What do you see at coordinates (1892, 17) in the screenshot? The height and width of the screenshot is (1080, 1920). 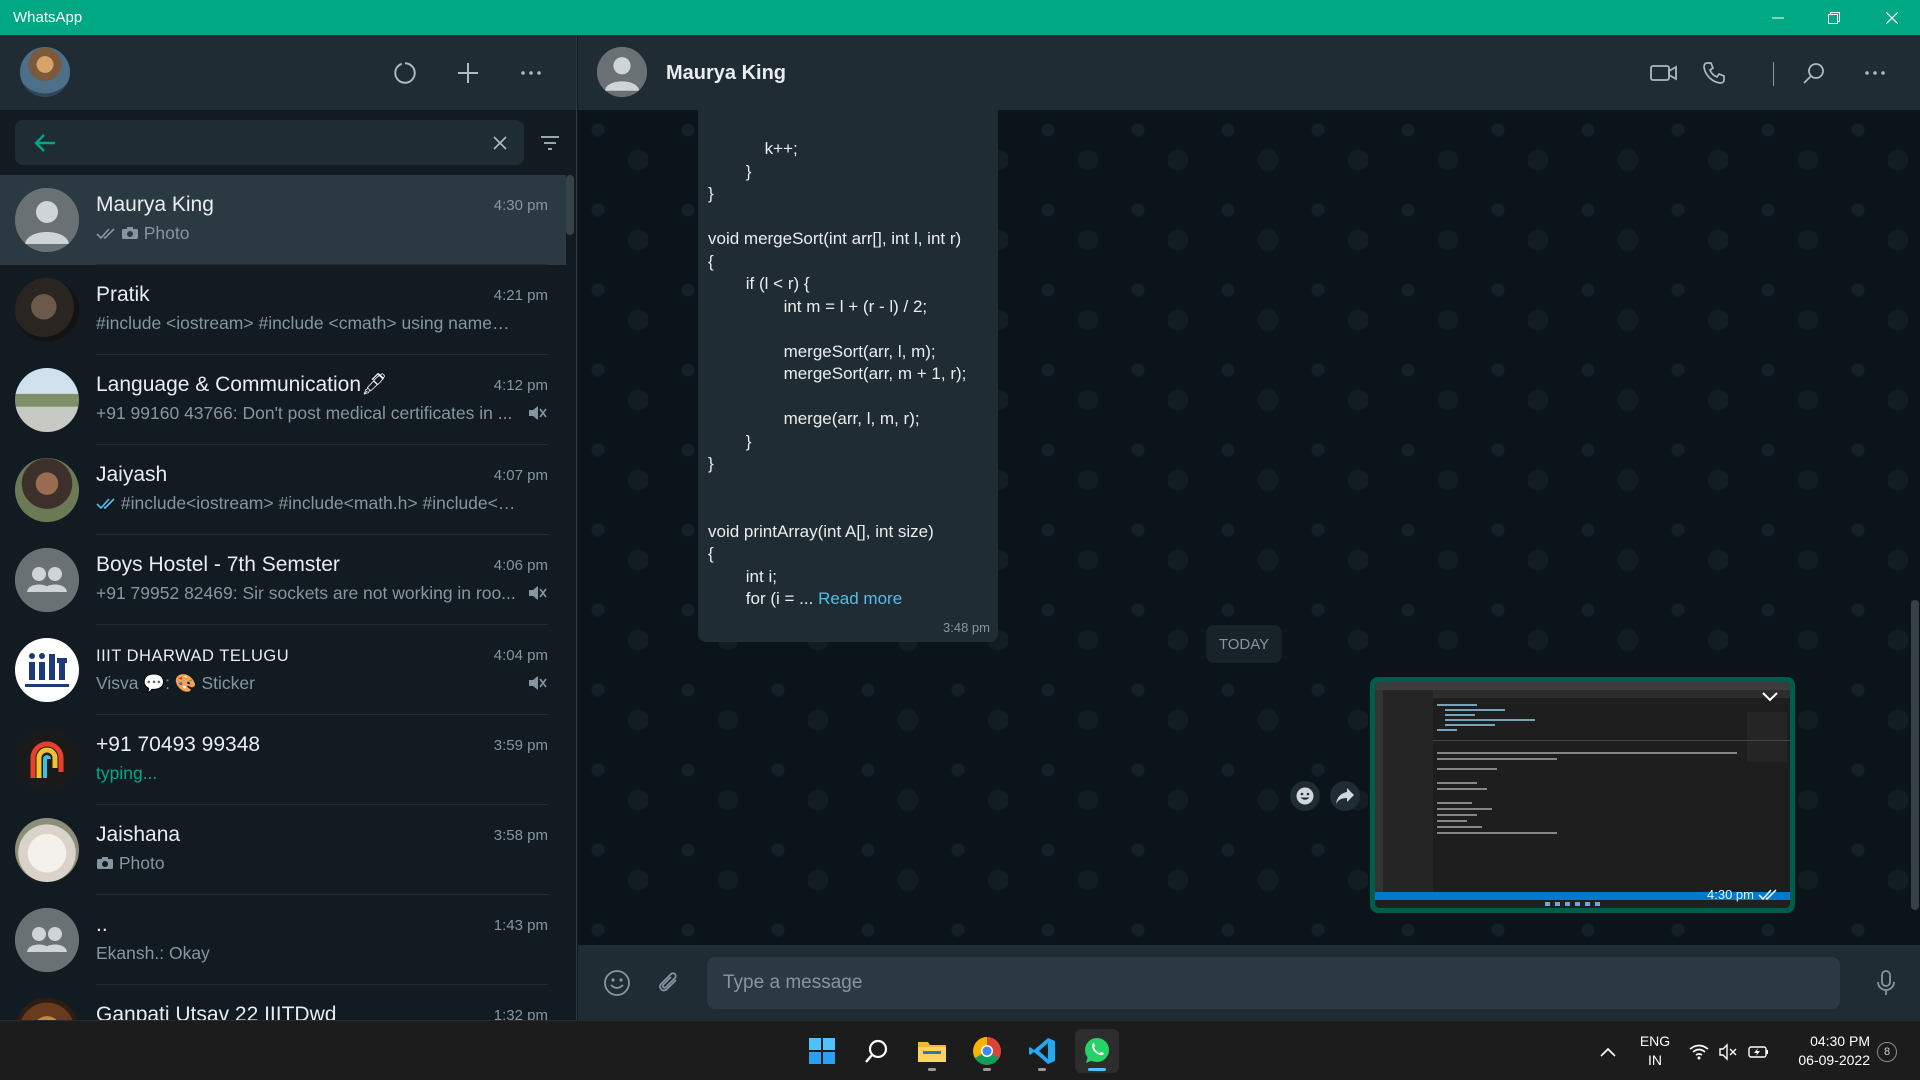 I see `close-window-button` at bounding box center [1892, 17].